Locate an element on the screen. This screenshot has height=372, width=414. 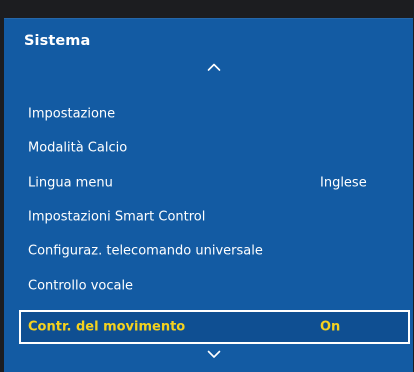
menu-item-value: On is located at coordinates (330, 327).